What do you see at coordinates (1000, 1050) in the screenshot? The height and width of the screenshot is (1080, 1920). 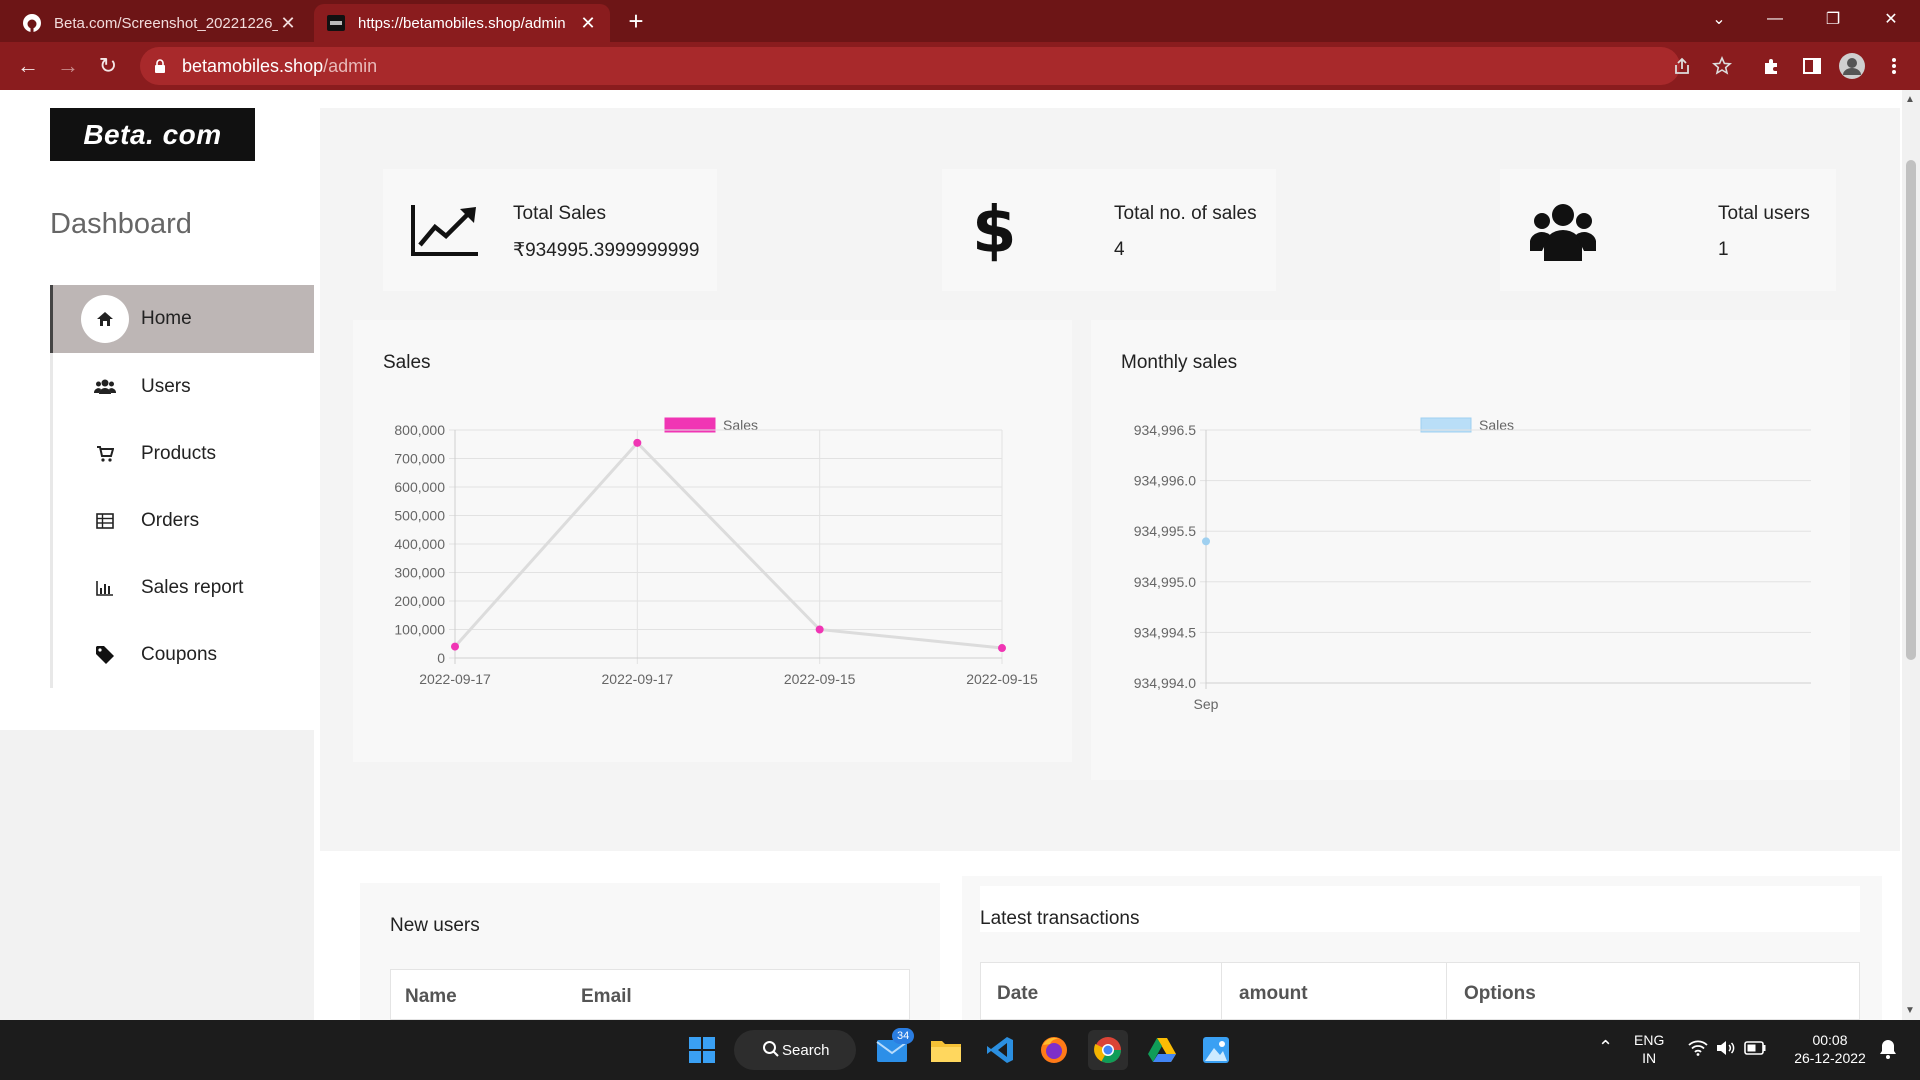 I see `vscode-icon` at bounding box center [1000, 1050].